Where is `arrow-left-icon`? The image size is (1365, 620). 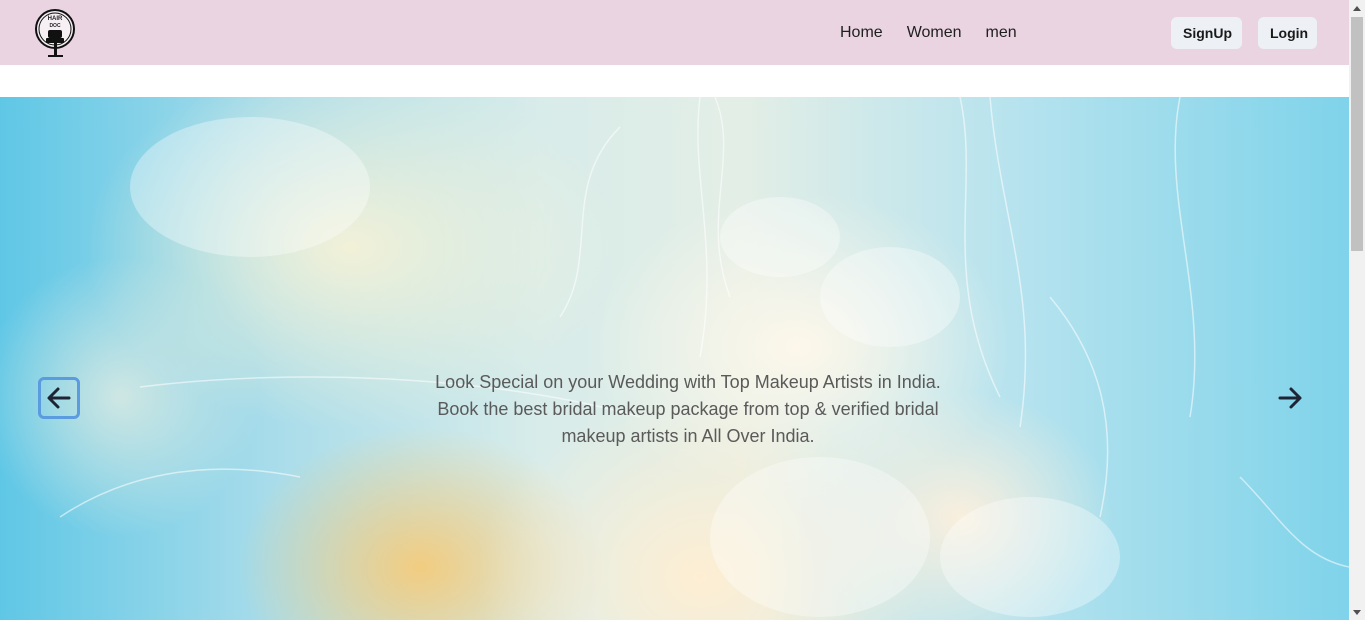
arrow-left-icon is located at coordinates (59, 398).